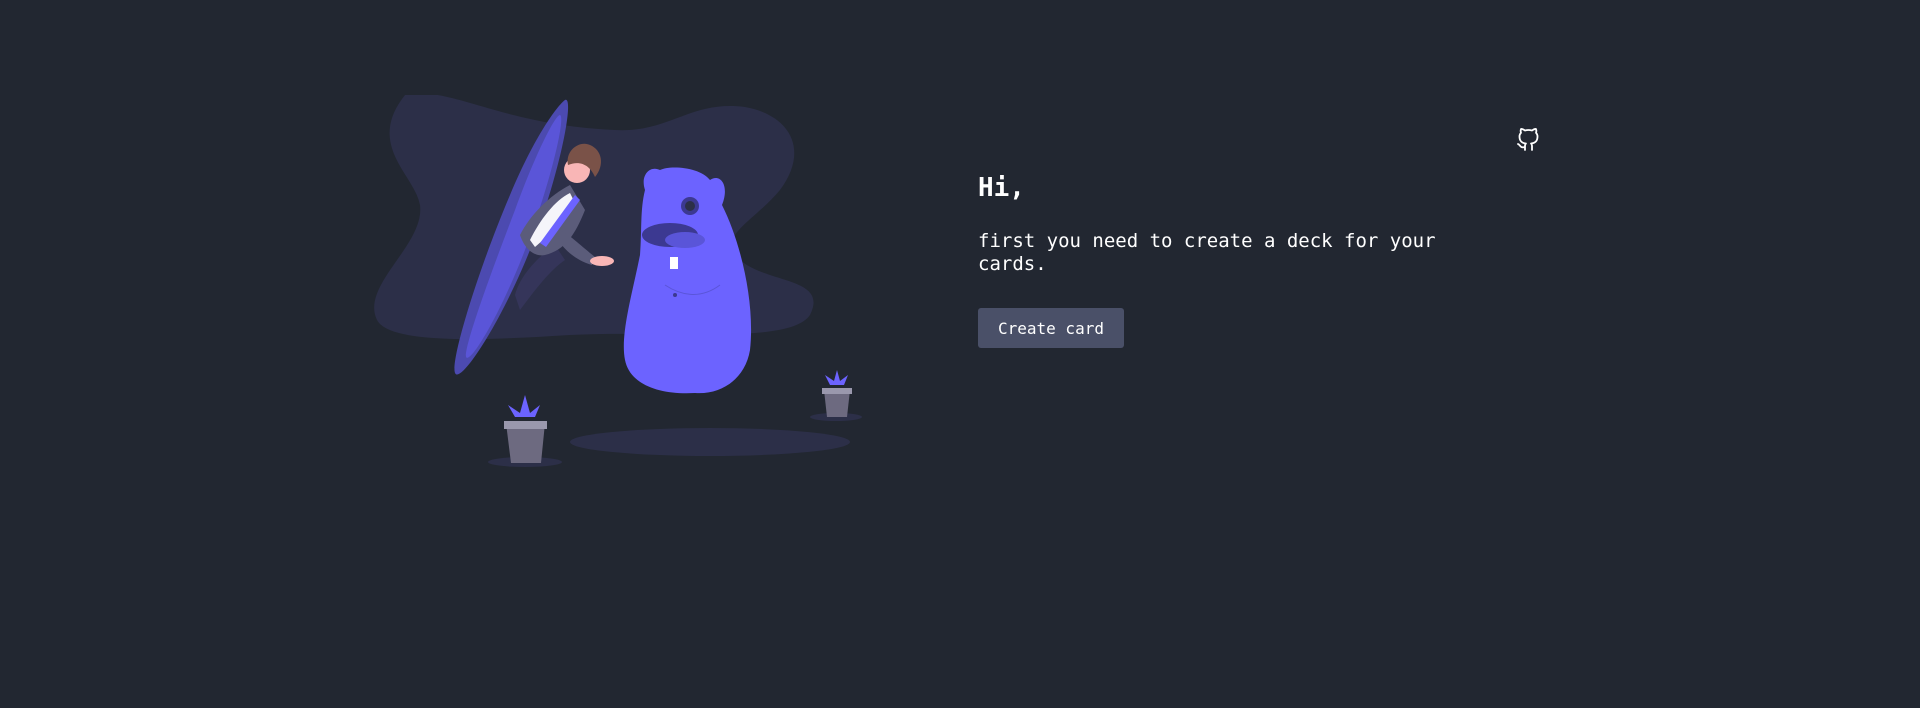 The height and width of the screenshot is (708, 1920). I want to click on pot-left, so click(525, 429).